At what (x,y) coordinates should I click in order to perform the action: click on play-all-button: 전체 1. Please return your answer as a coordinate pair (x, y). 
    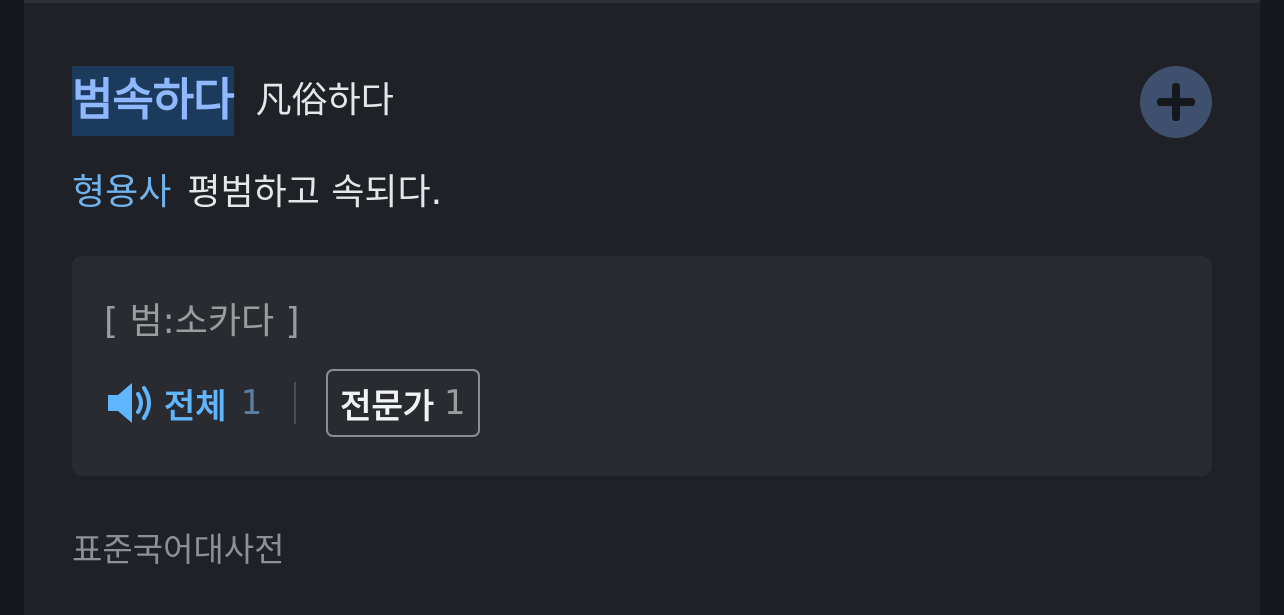
    Looking at the image, I should click on (184, 403).